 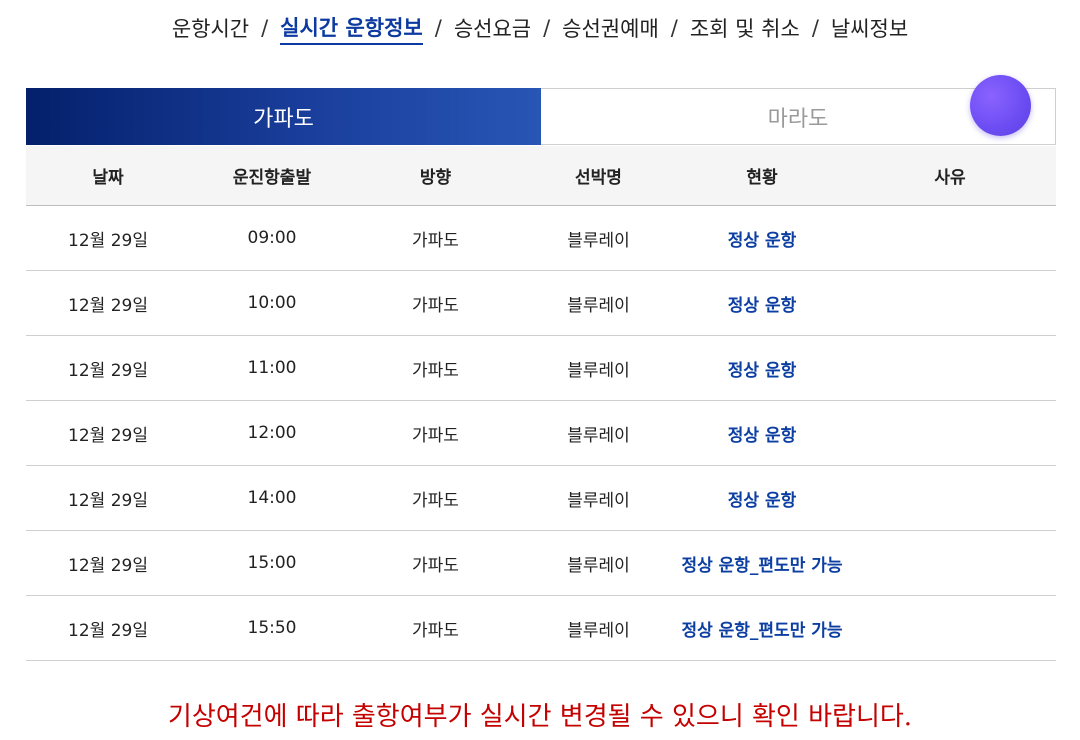 I want to click on nav-item-lookup-cancel: 조회 및 취소, so click(x=745, y=28).